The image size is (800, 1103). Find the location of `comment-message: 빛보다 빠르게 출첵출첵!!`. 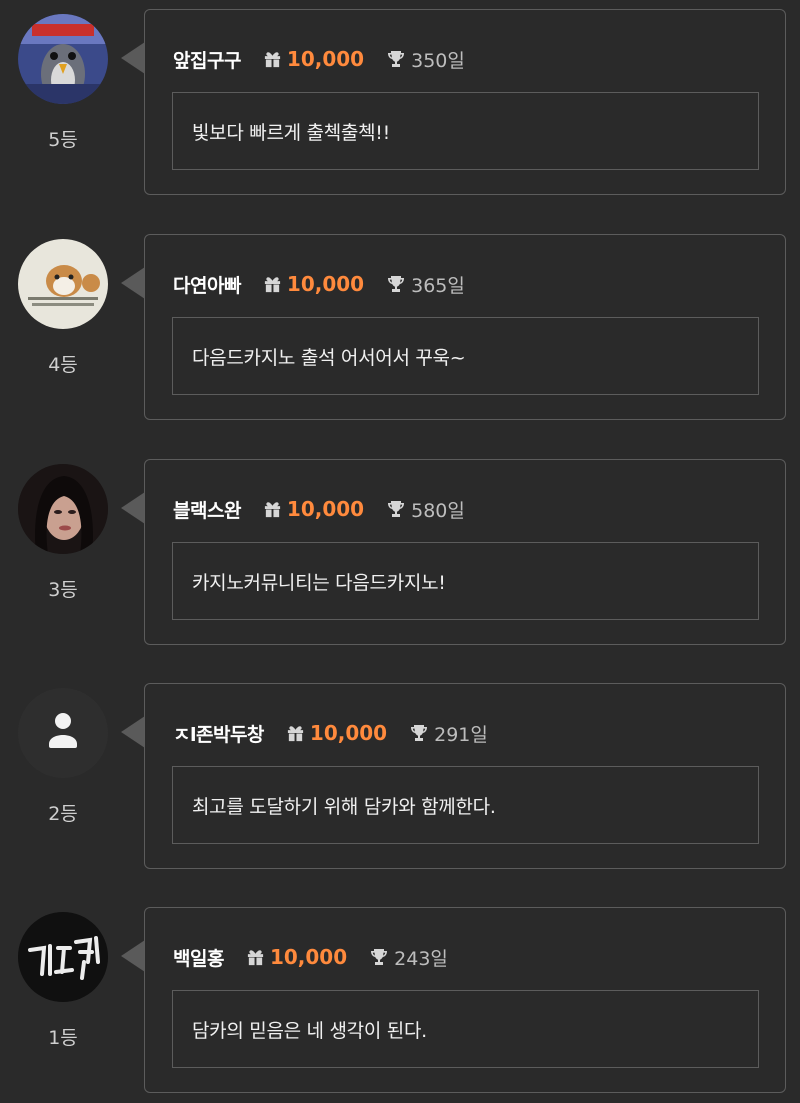

comment-message: 빛보다 빠르게 출첵출첵!! is located at coordinates (465, 131).